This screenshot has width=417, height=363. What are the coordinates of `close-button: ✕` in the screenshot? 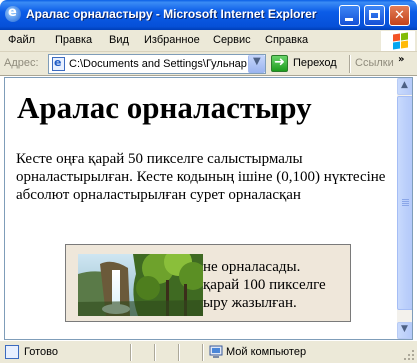 It's located at (399, 15).